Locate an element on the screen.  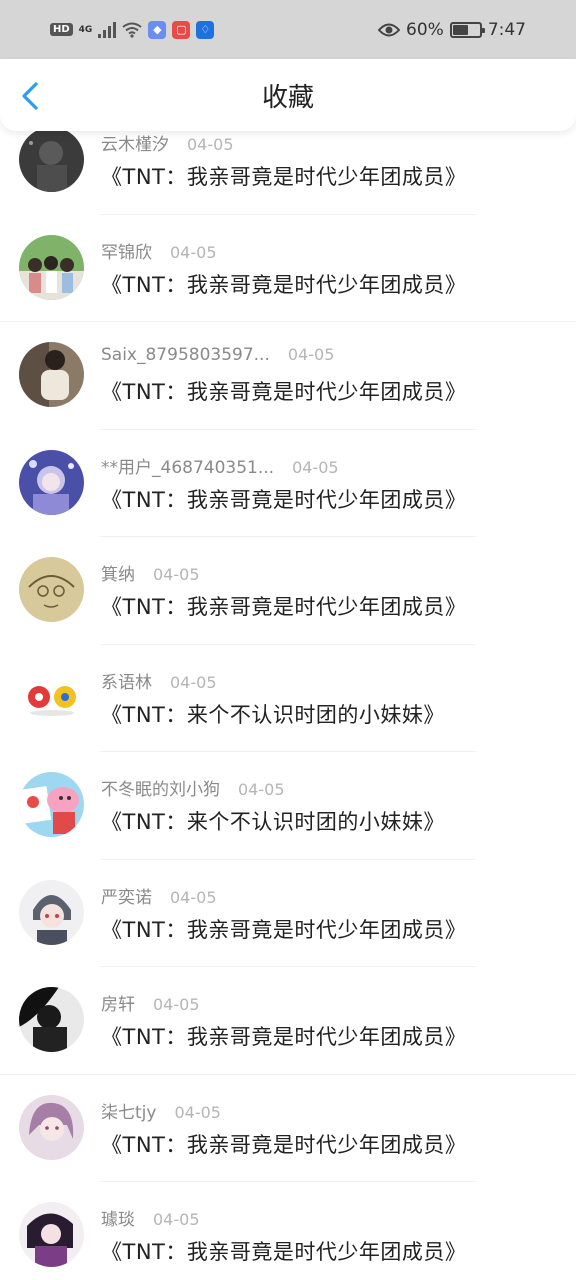
username: 罕锦欣 is located at coordinates (126, 252).